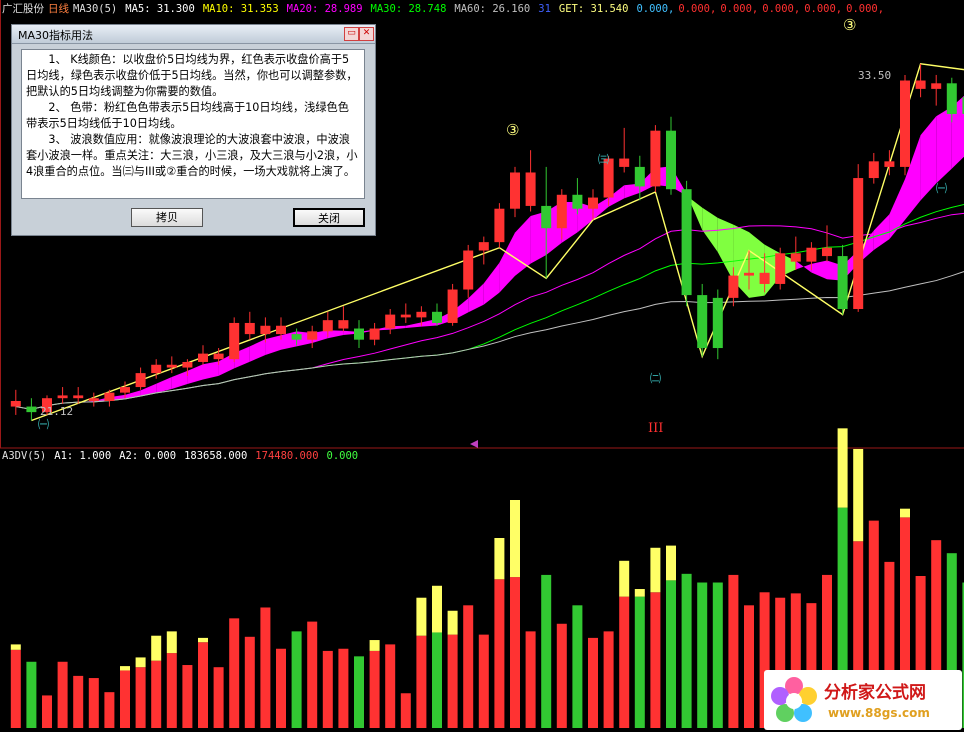 The width and height of the screenshot is (964, 732). What do you see at coordinates (366, 34) in the screenshot?
I see `close-icon: ✕` at bounding box center [366, 34].